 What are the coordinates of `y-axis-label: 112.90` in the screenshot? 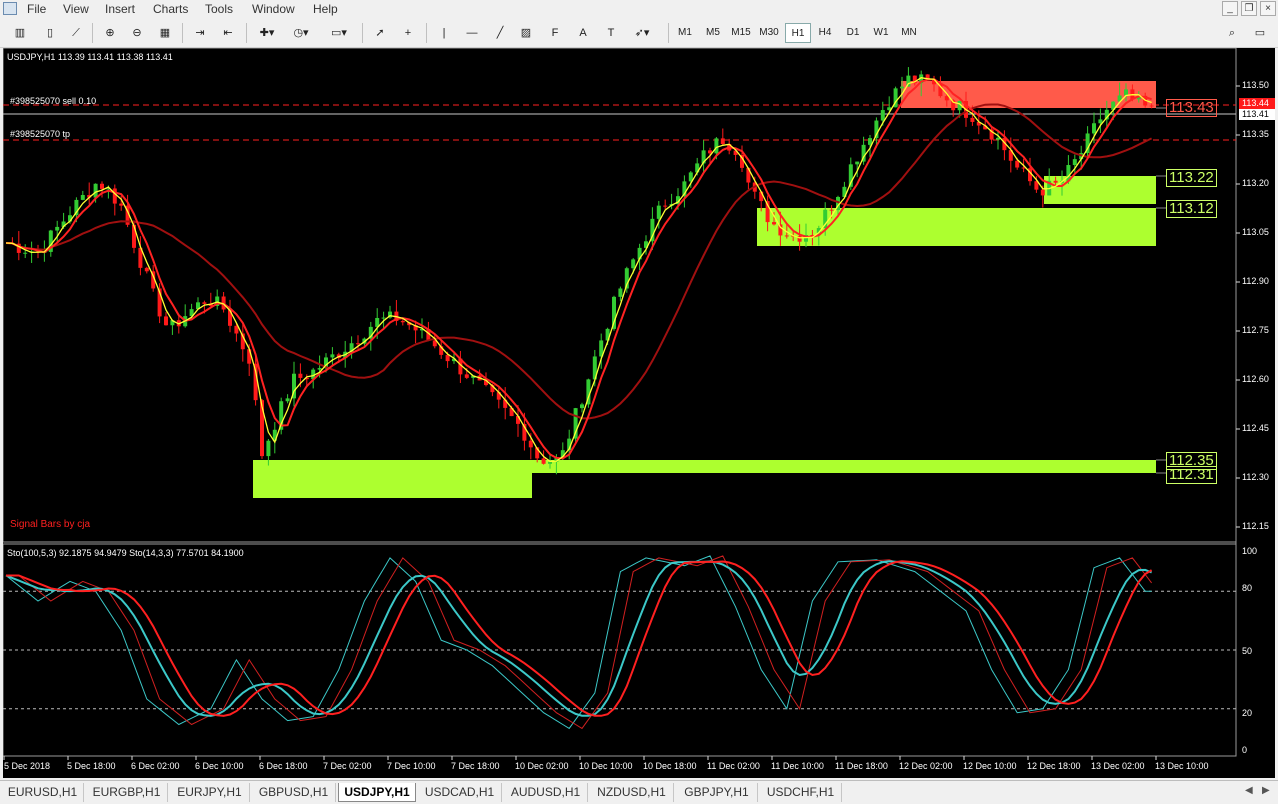 It's located at (1255, 281).